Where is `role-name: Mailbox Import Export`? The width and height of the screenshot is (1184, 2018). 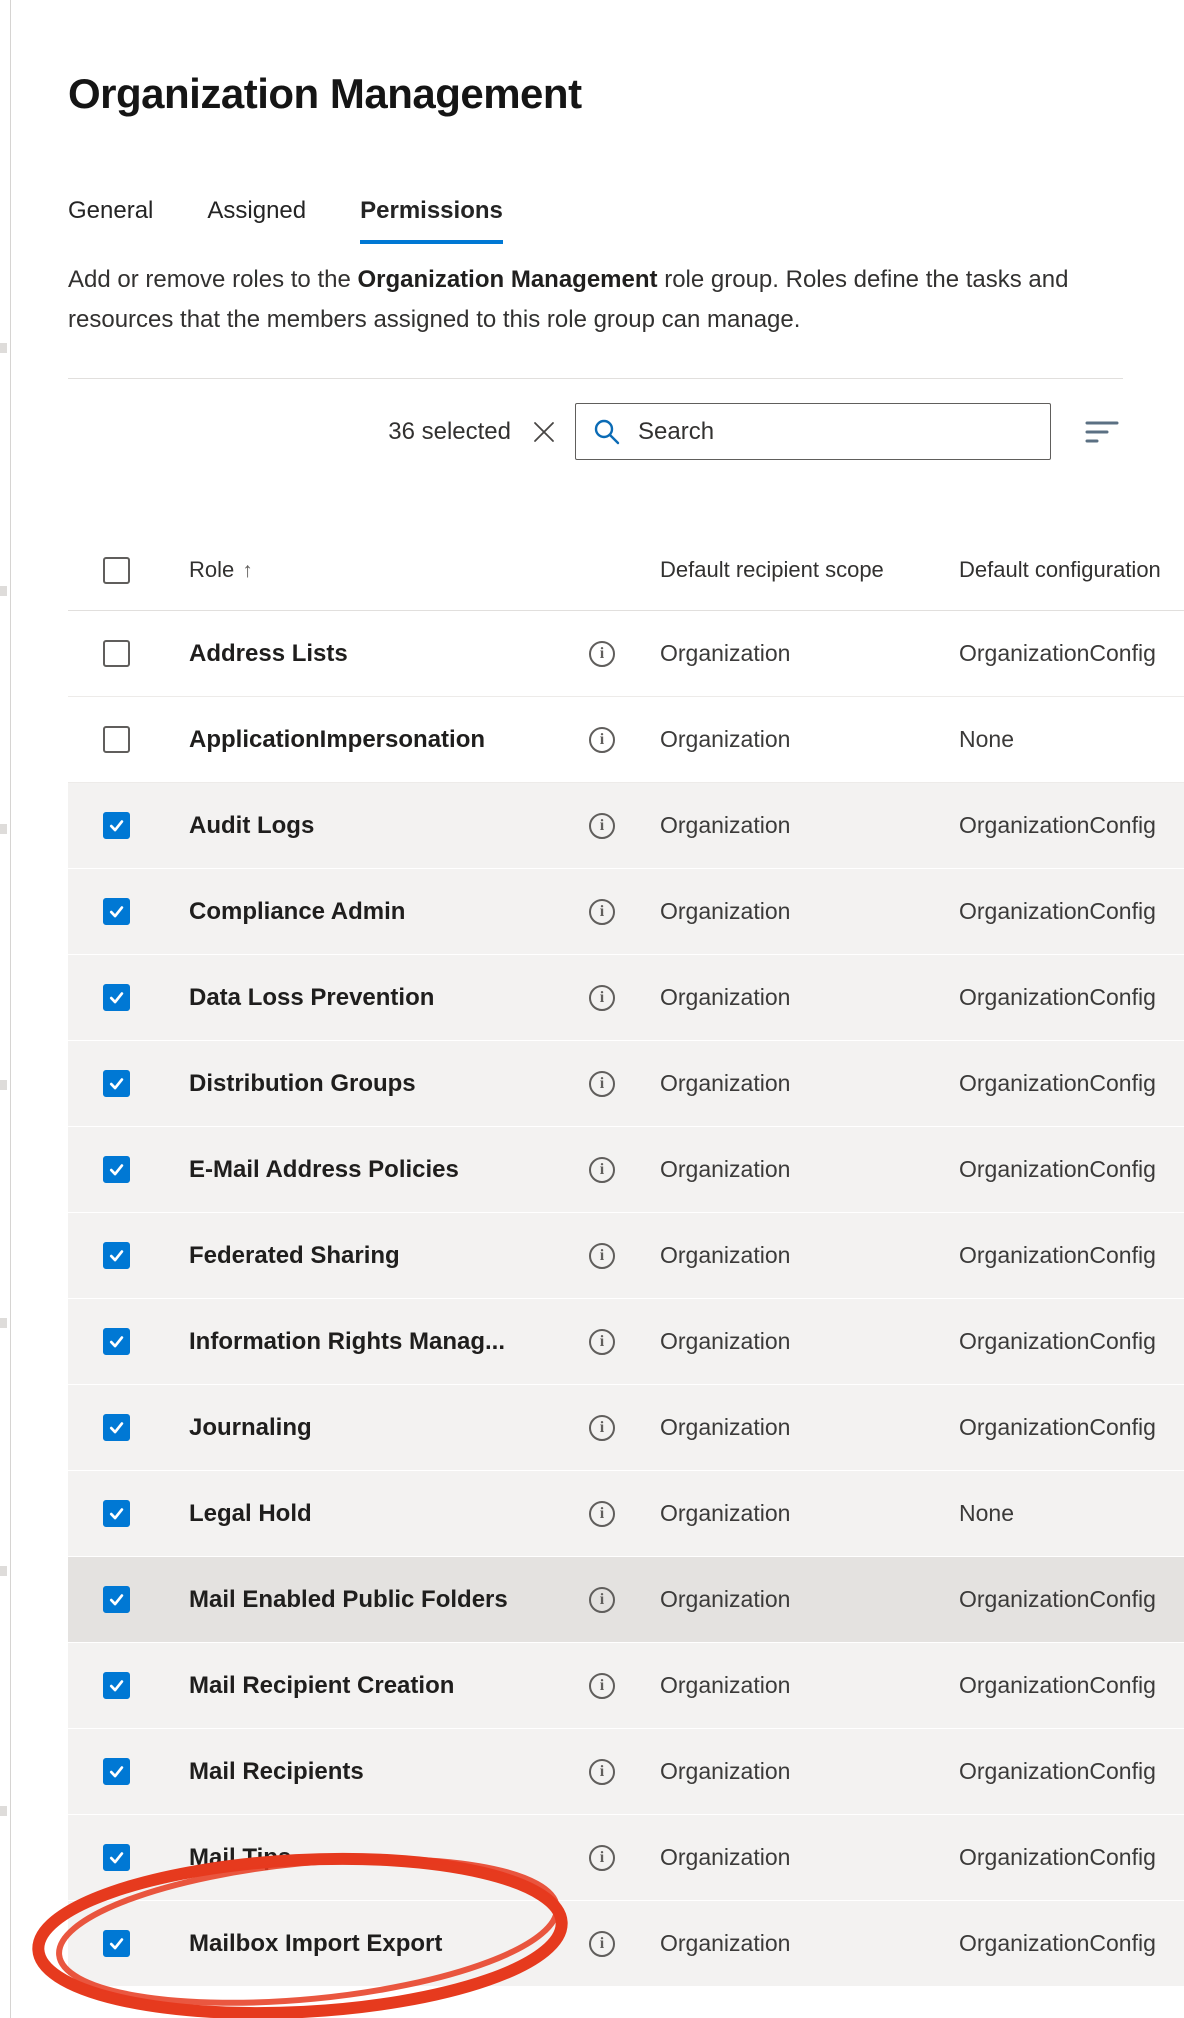
role-name: Mailbox Import Export is located at coordinates (316, 1943).